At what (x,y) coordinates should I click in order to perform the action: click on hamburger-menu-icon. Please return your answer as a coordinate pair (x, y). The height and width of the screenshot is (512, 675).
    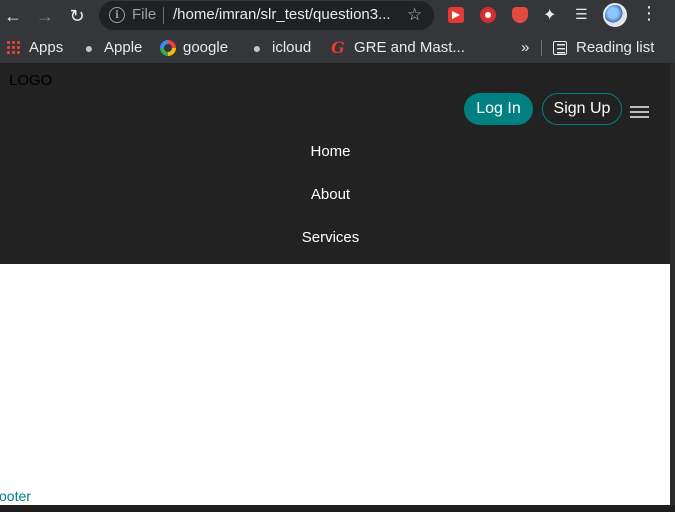
    Looking at the image, I should click on (639, 112).